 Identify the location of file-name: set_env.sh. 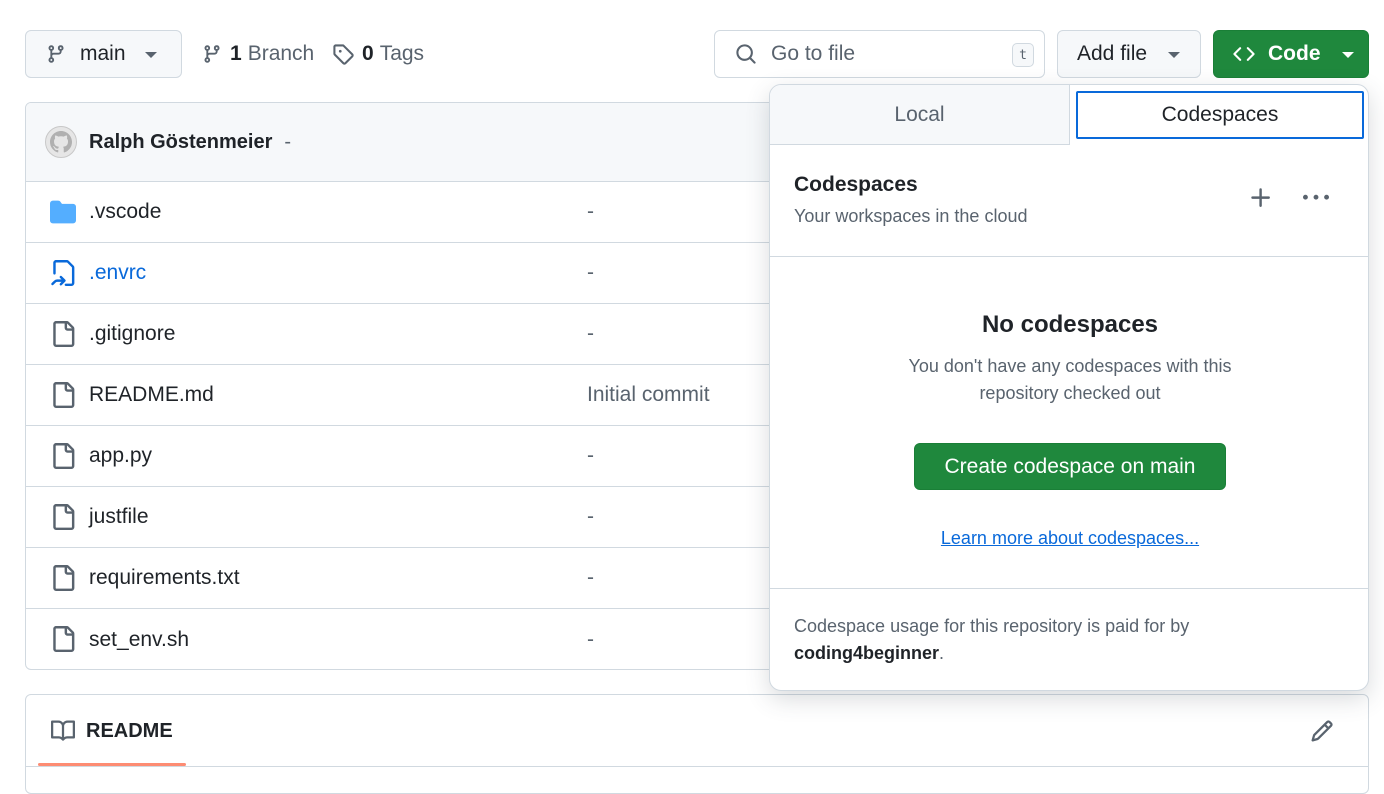
(139, 640).